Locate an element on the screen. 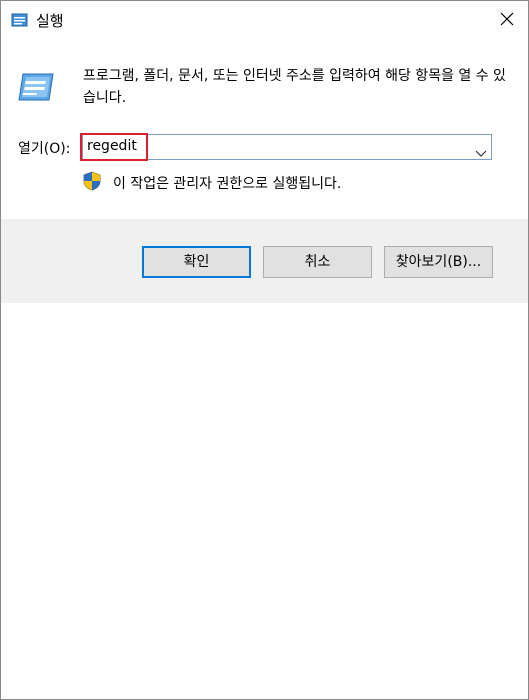  chevron-down-icon is located at coordinates (481, 150).